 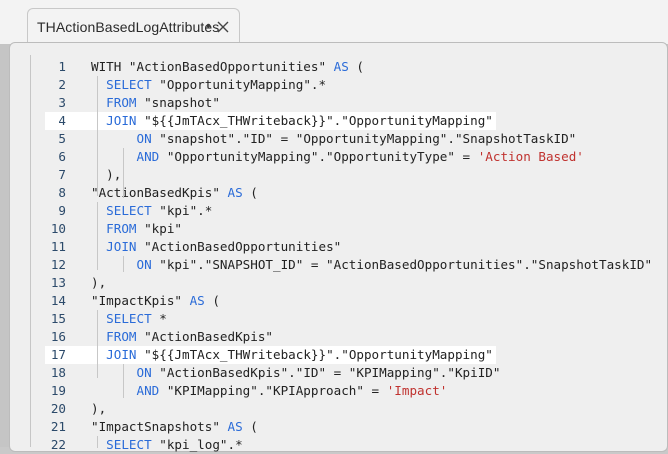 I want to click on code-line: 13),, so click(x=334, y=283).